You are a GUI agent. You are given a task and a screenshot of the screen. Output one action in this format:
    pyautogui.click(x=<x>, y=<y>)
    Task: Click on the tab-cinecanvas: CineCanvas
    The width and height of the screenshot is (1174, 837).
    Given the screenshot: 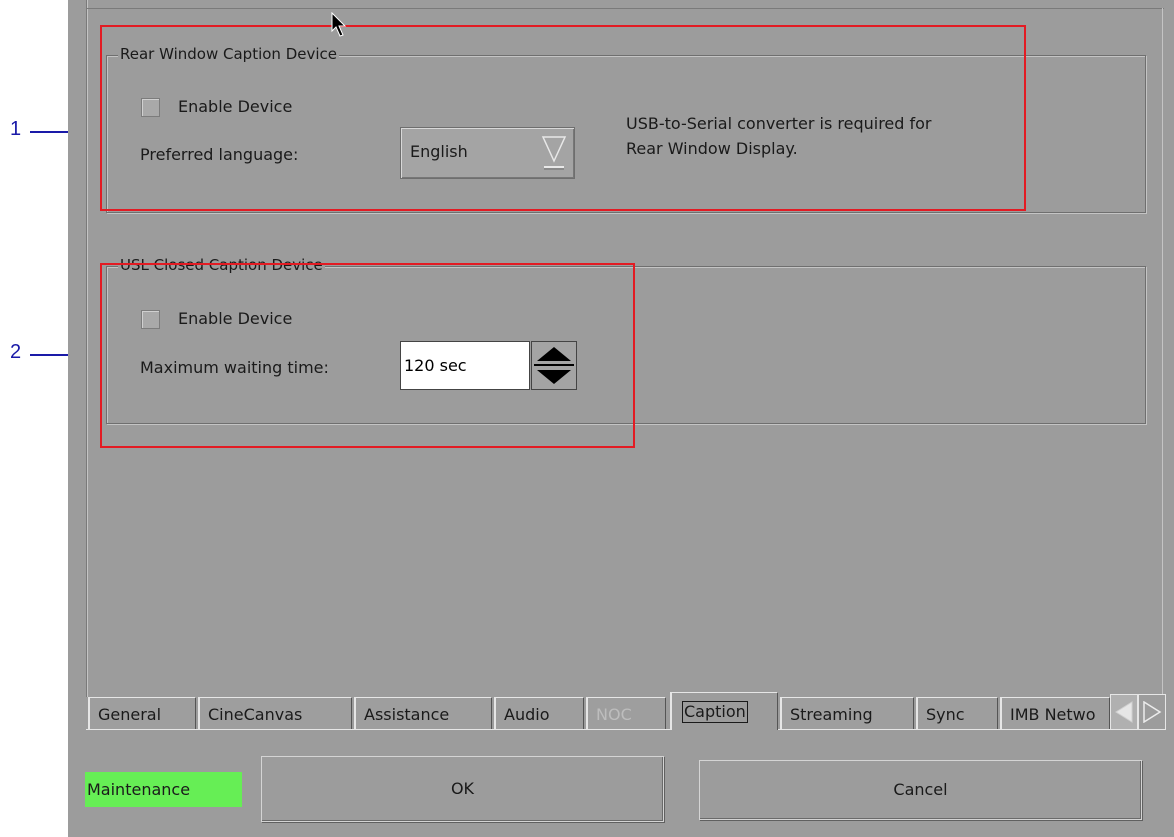 What is the action you would take?
    pyautogui.click(x=275, y=713)
    